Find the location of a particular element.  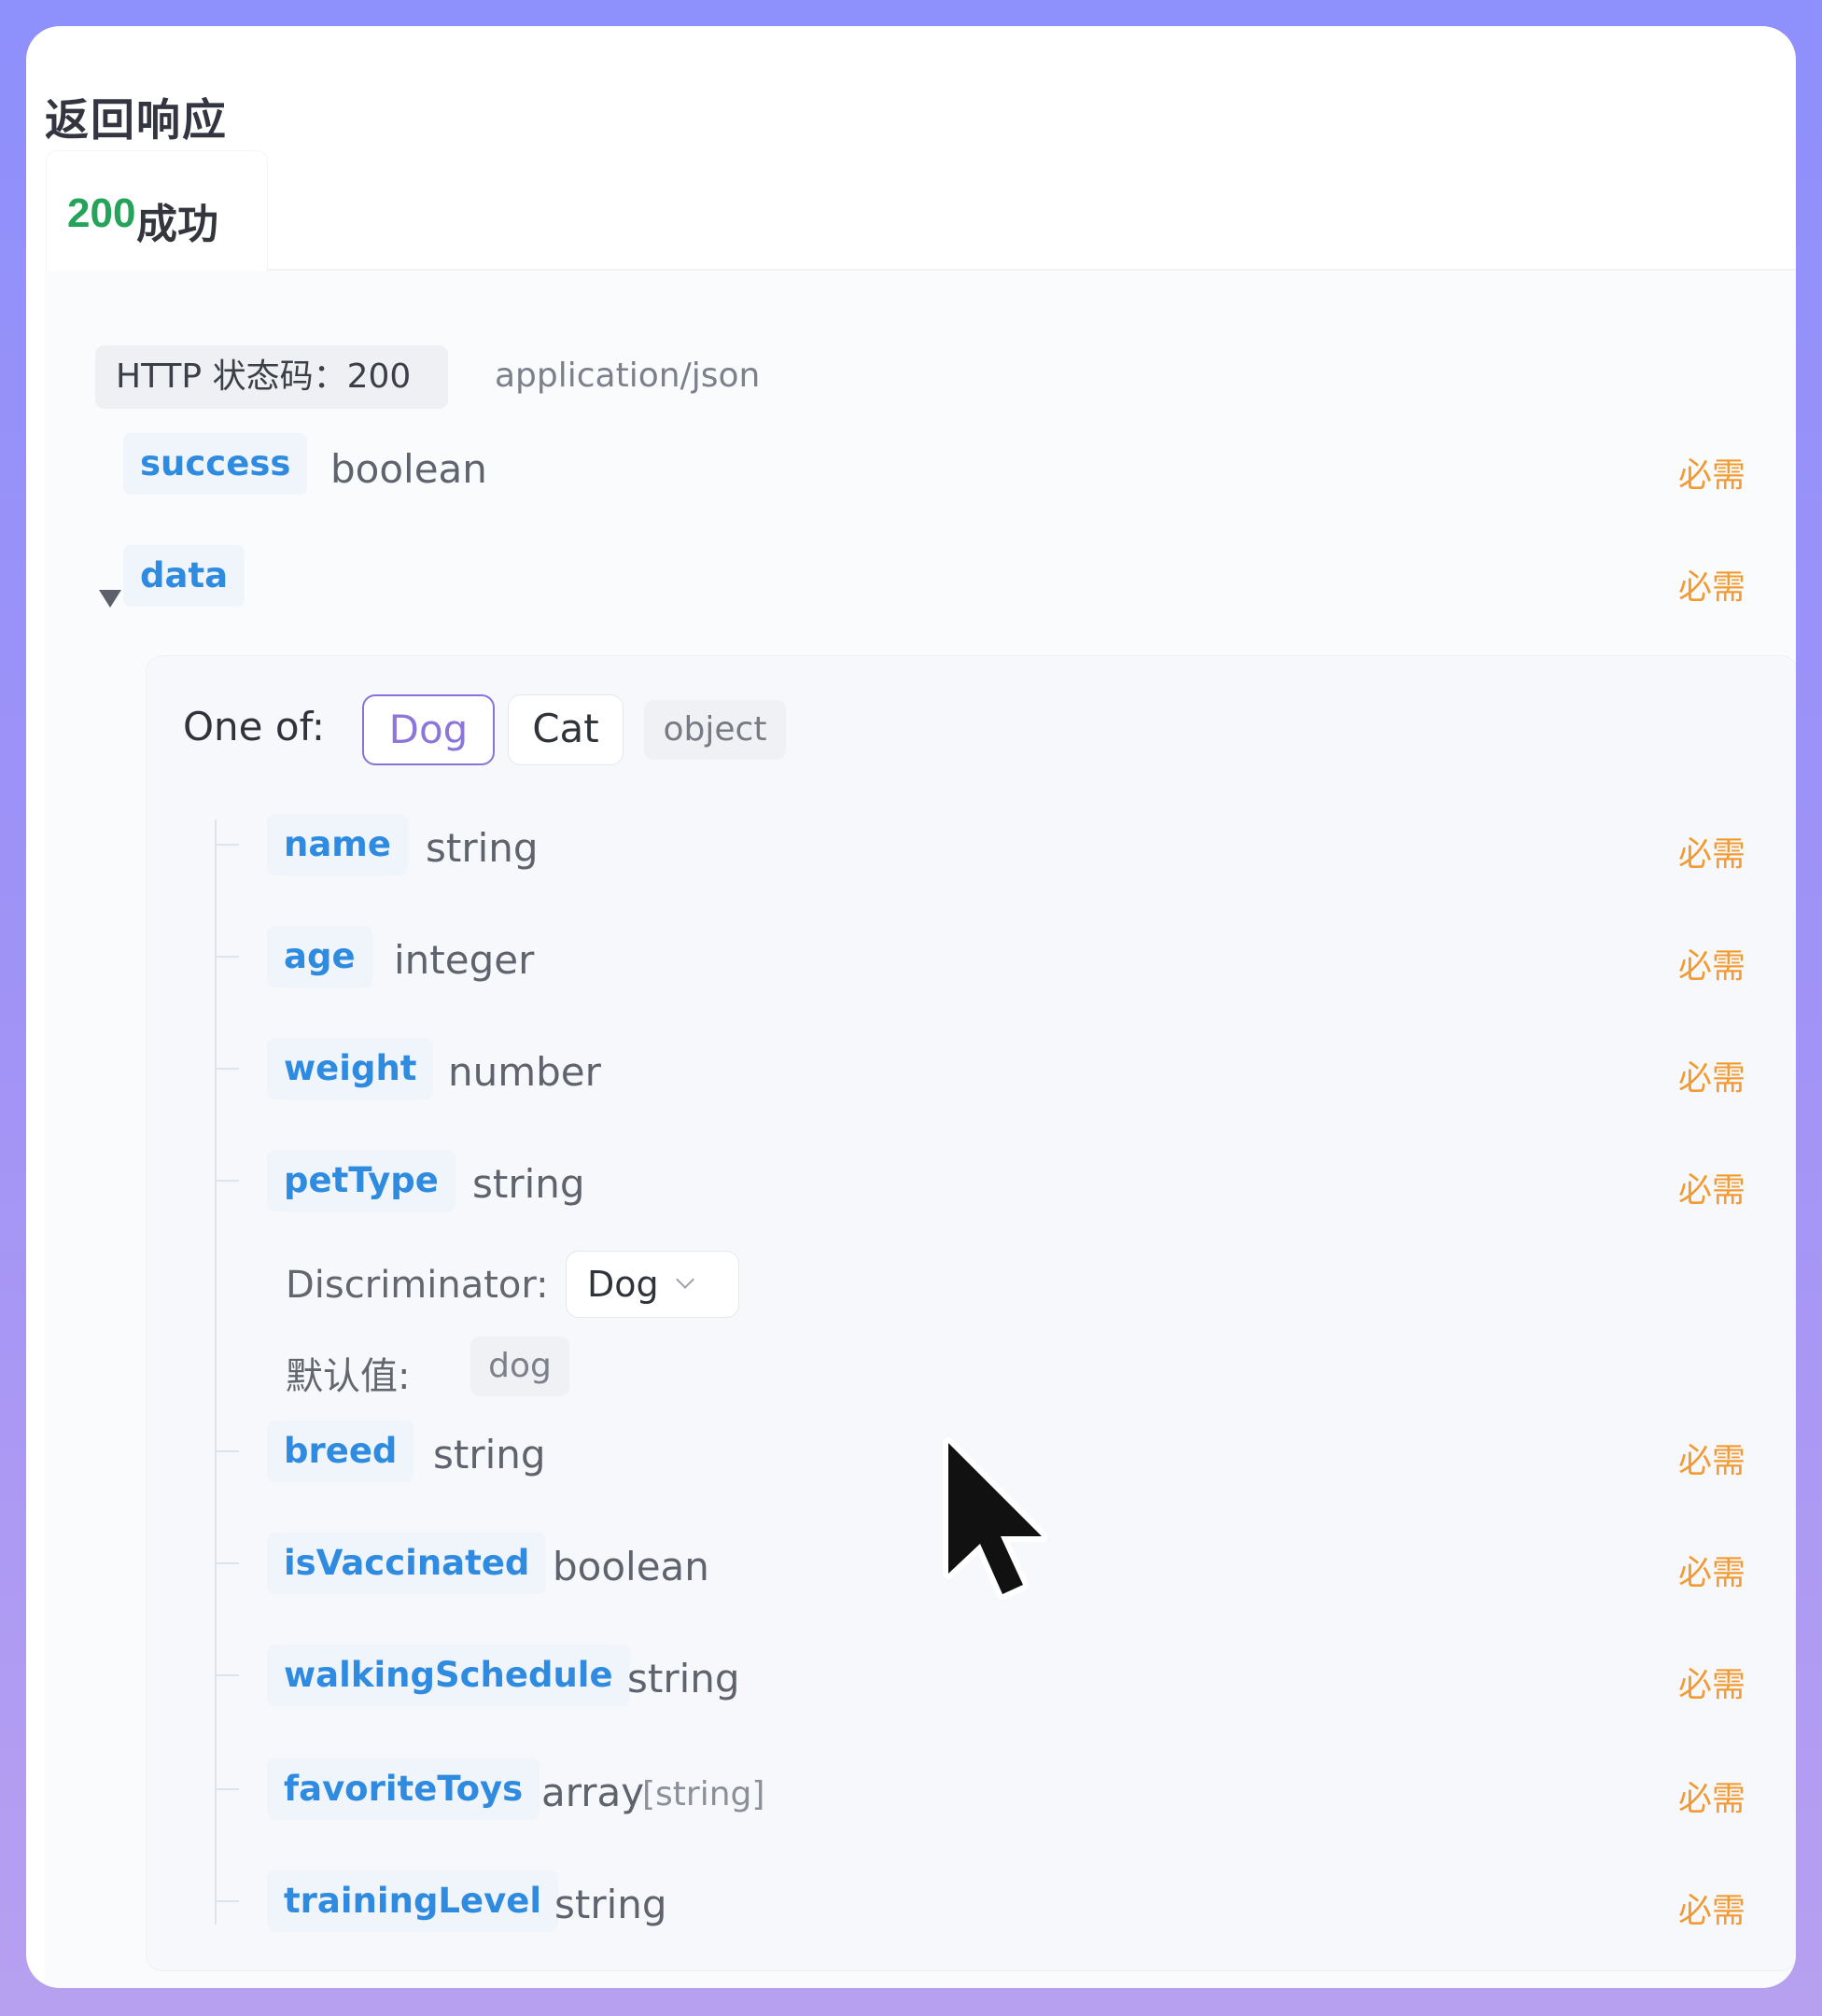

tab-200-success: 200 成功 is located at coordinates (157, 211).